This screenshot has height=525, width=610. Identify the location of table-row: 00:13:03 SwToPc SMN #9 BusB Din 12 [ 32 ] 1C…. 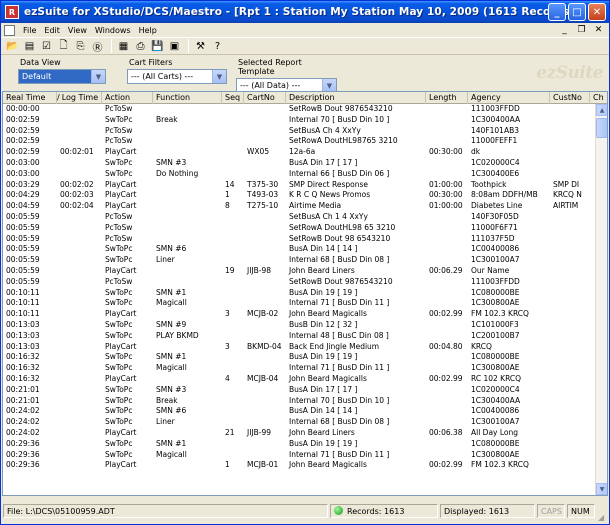
(300, 325).